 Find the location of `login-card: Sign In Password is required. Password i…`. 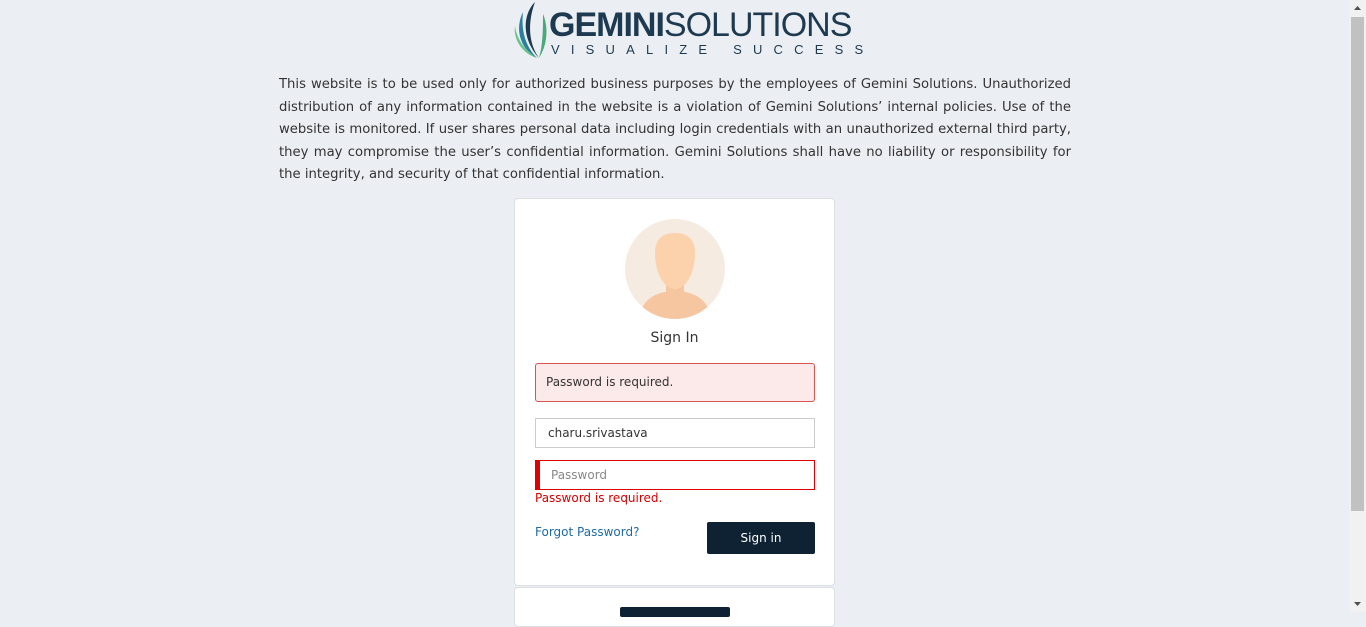

login-card: Sign In Password is required. Password i… is located at coordinates (674, 392).